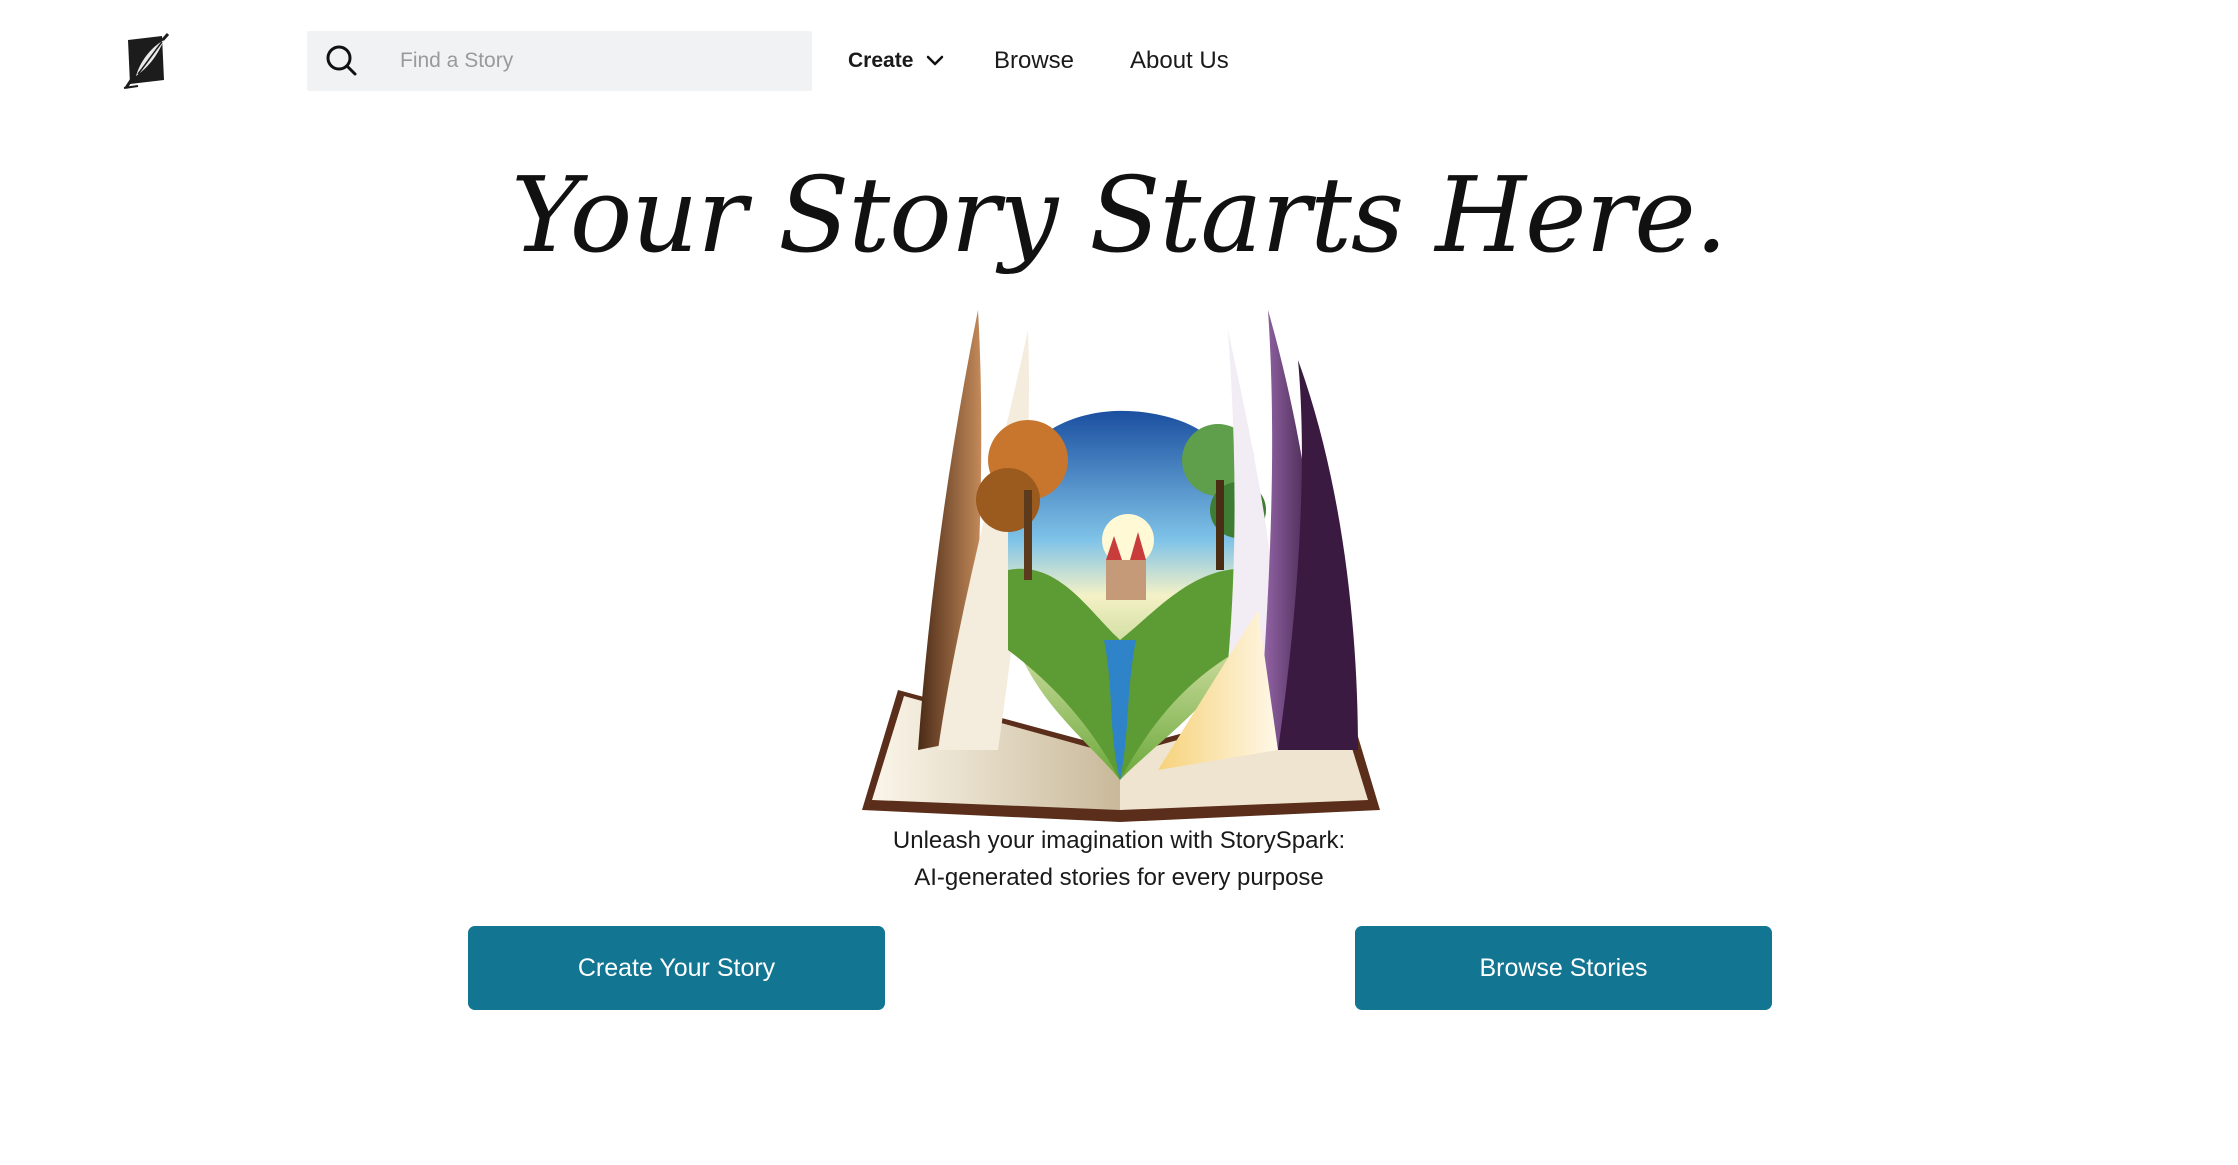 Image resolution: width=2238 pixels, height=1165 pixels. What do you see at coordinates (676, 968) in the screenshot?
I see `create-your-story-button: Create Your Story` at bounding box center [676, 968].